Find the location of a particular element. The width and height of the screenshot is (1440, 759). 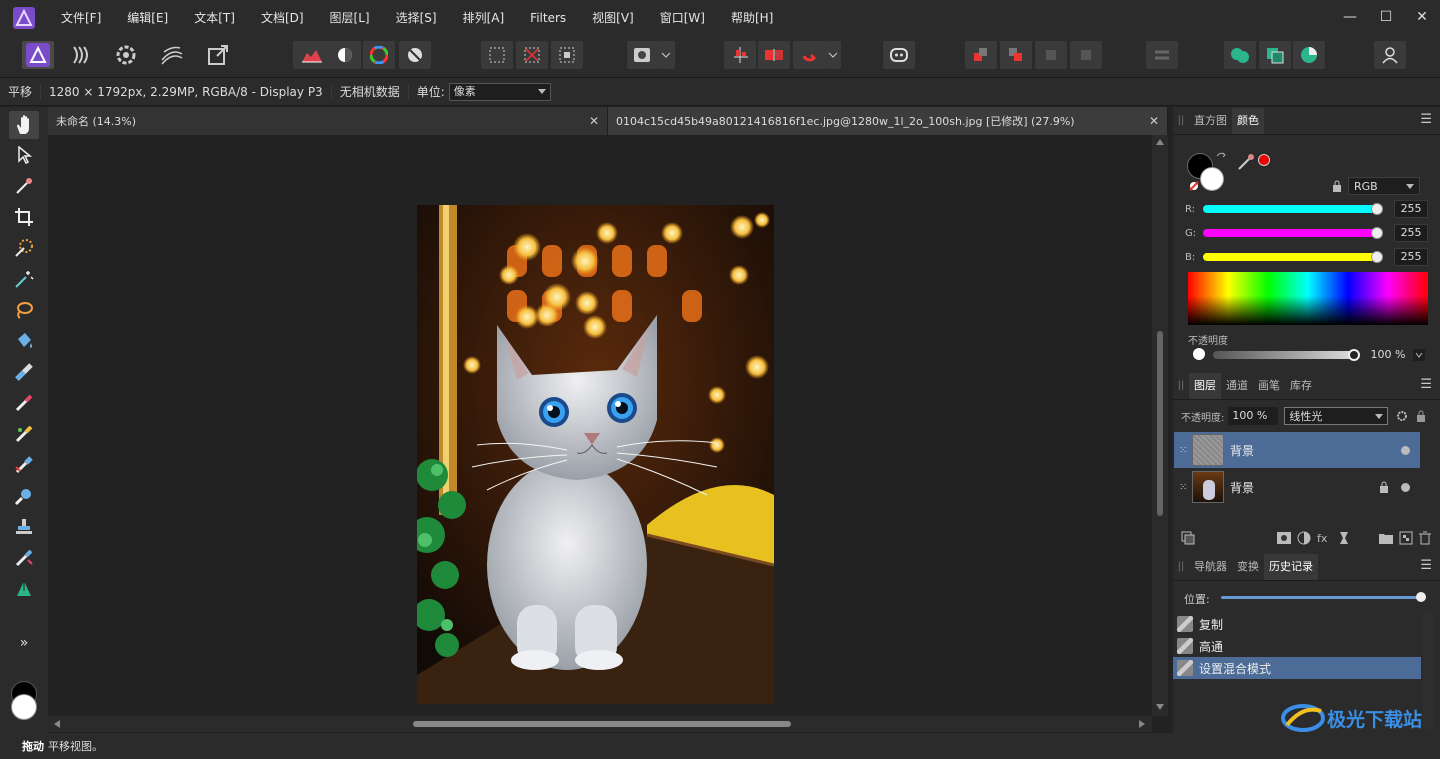

account-icon is located at coordinates (1390, 55).